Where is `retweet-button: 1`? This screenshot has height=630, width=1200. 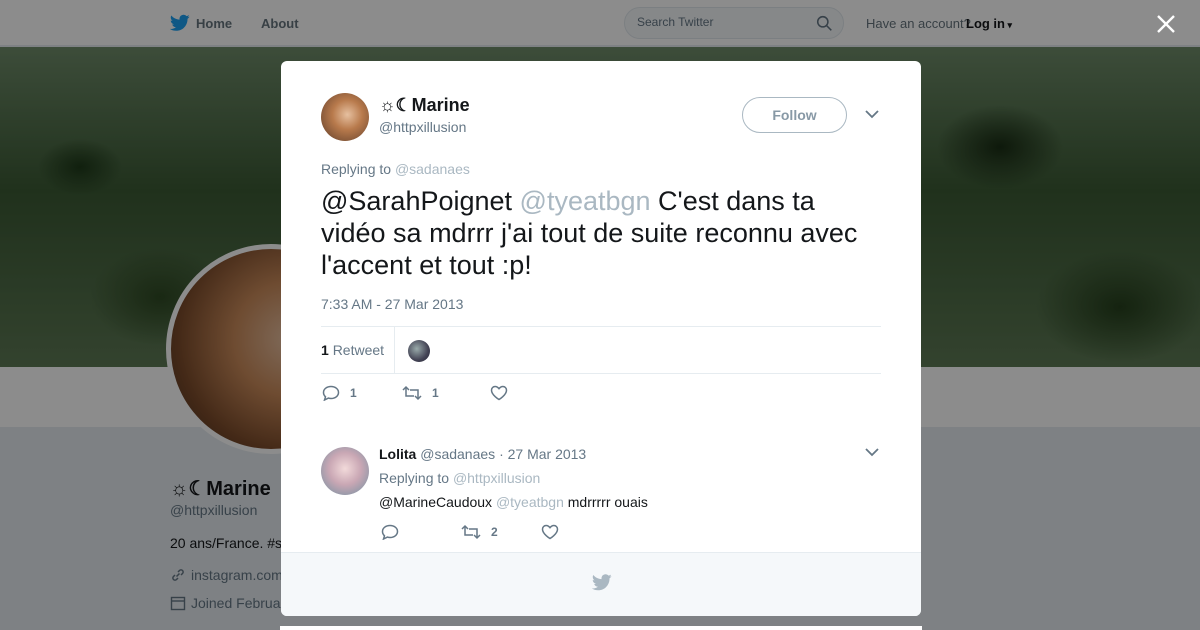 retweet-button: 1 is located at coordinates (446, 393).